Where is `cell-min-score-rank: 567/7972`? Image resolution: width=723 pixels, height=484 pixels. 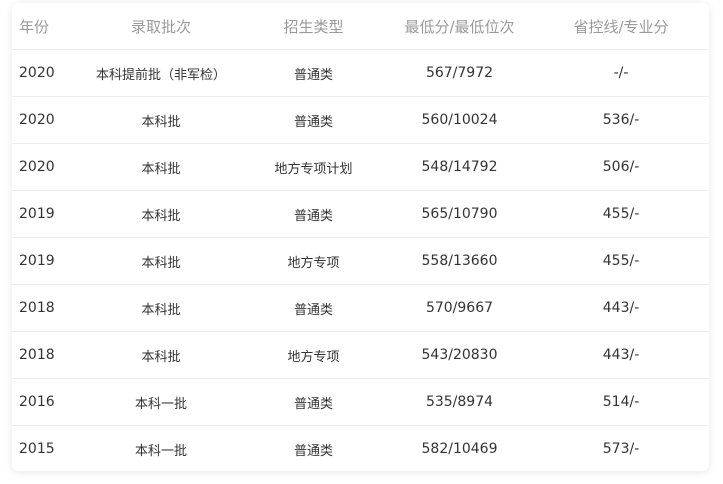 cell-min-score-rank: 567/7972 is located at coordinates (459, 73).